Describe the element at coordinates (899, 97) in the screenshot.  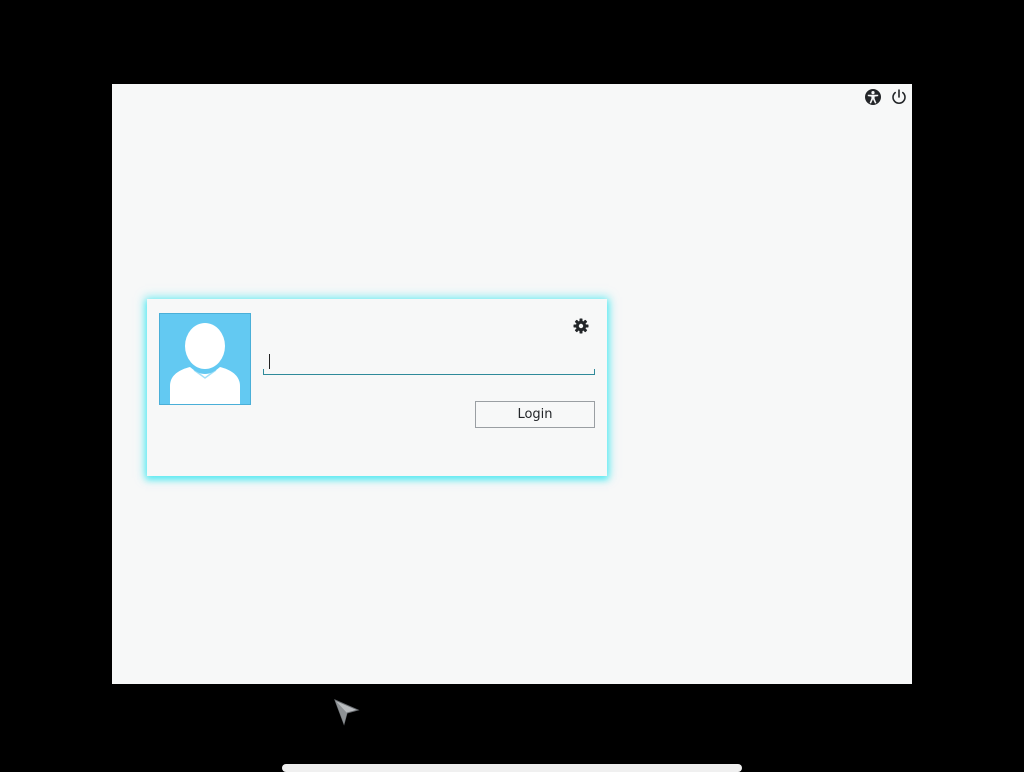
I see `power-icon` at that location.